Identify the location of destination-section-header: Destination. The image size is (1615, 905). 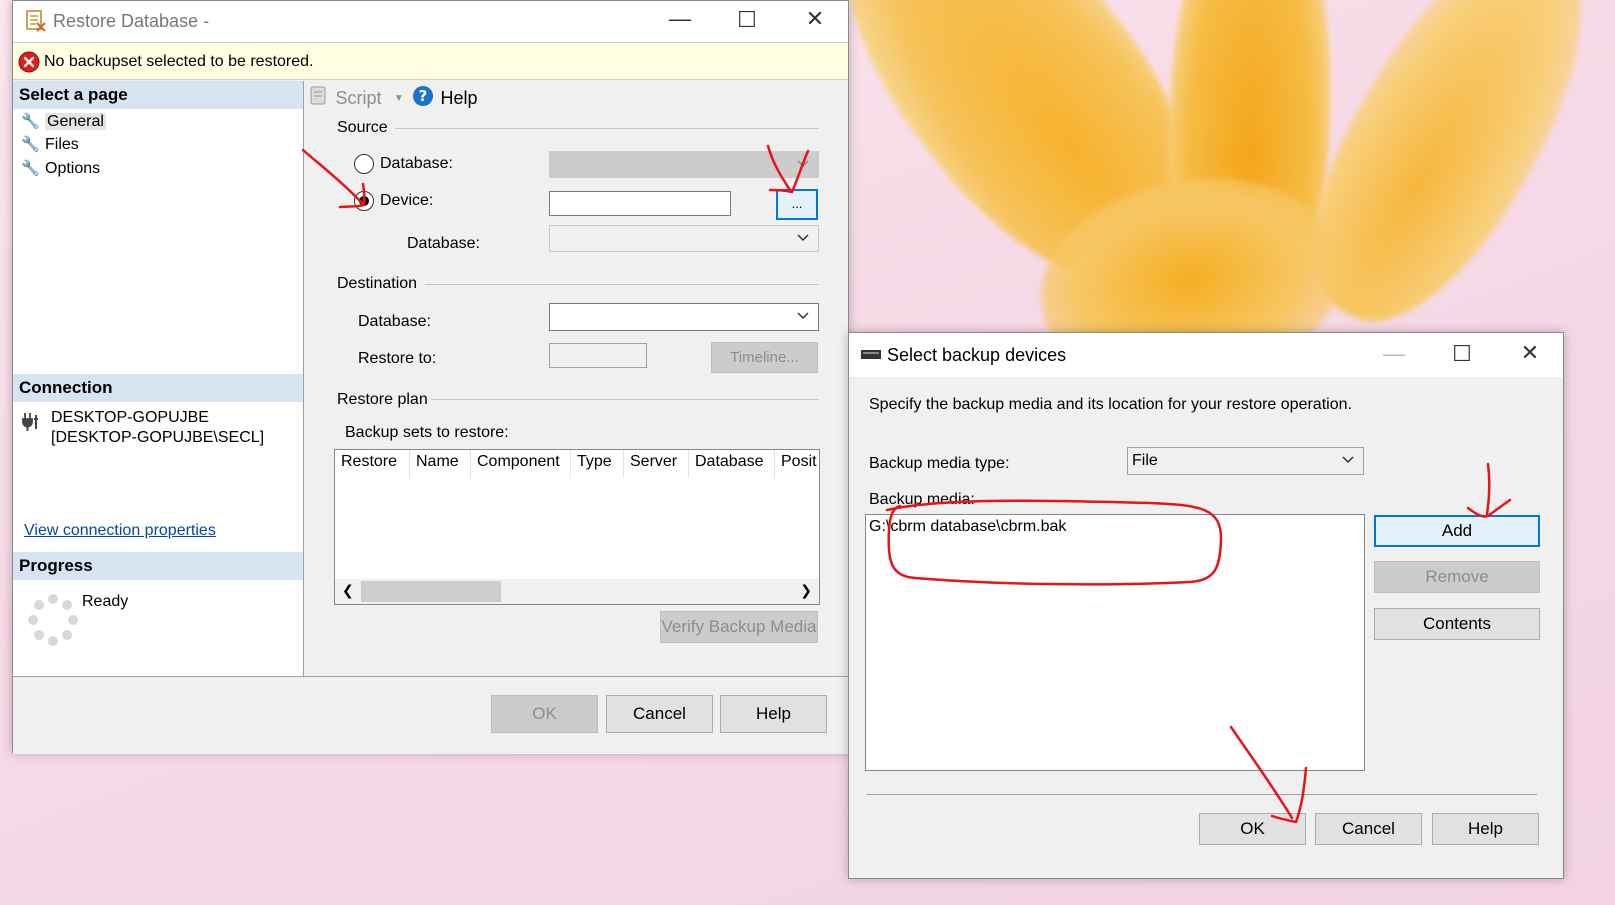
(377, 283).